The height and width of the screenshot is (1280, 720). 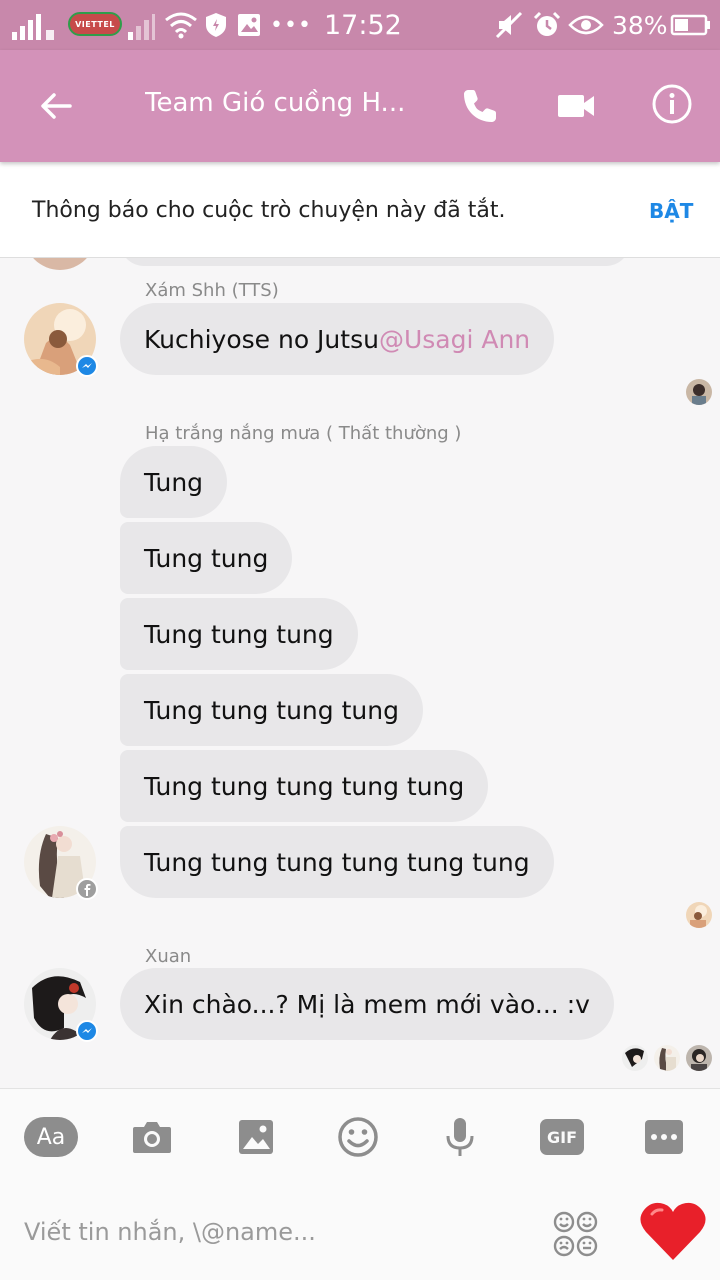 I want to click on previous-avatar, so click(x=60, y=264).